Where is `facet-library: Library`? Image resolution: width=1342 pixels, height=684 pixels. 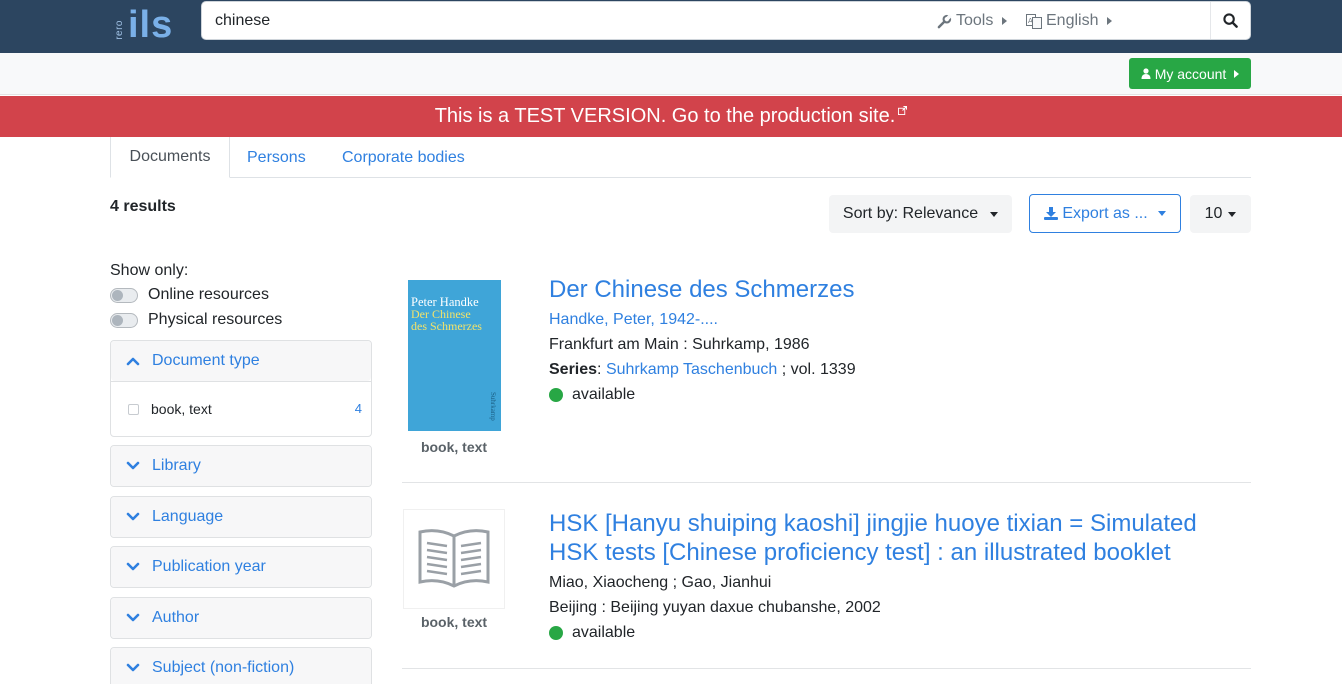
facet-library: Library is located at coordinates (241, 466).